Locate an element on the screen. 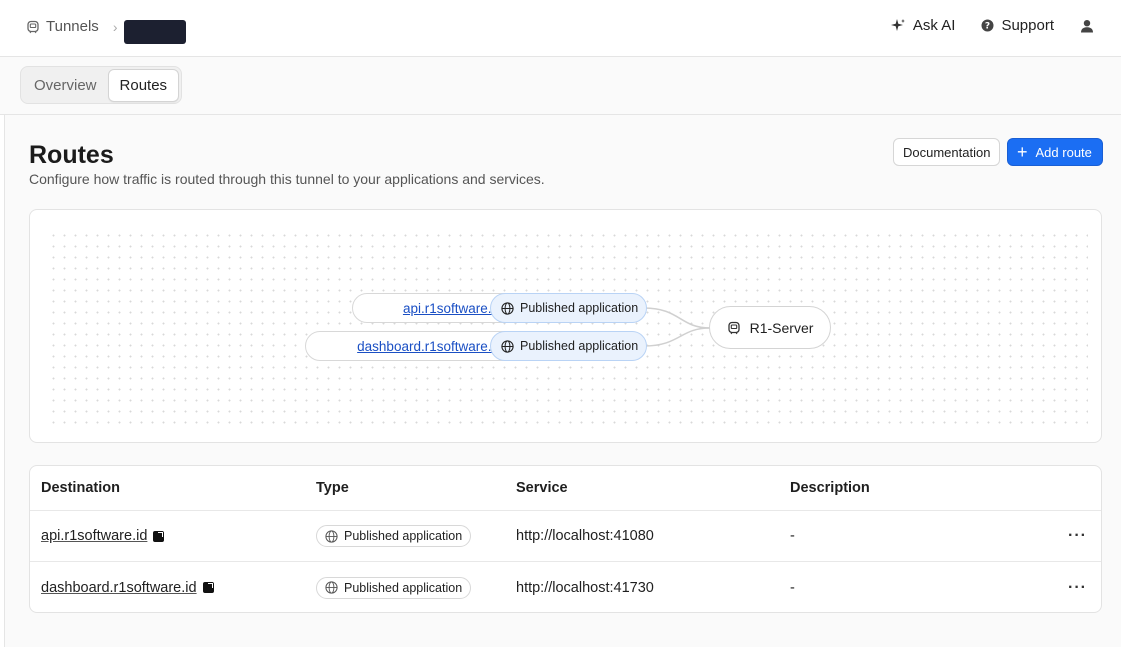 This screenshot has width=1121, height=647. breadcrumb: Tunnels › is located at coordinates (77, 26).